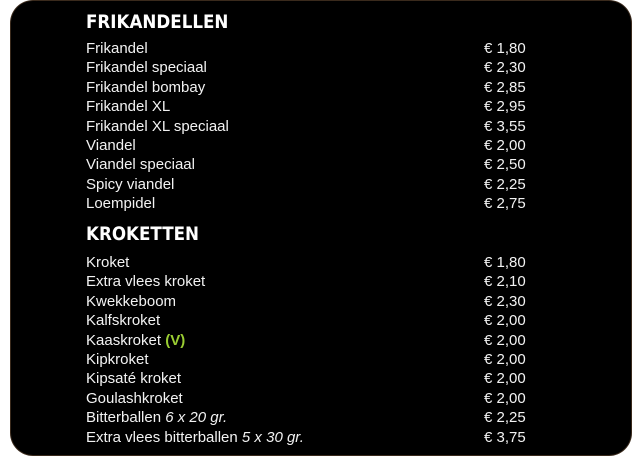  I want to click on menu-item: Kipkroket € 2,00, so click(316, 359).